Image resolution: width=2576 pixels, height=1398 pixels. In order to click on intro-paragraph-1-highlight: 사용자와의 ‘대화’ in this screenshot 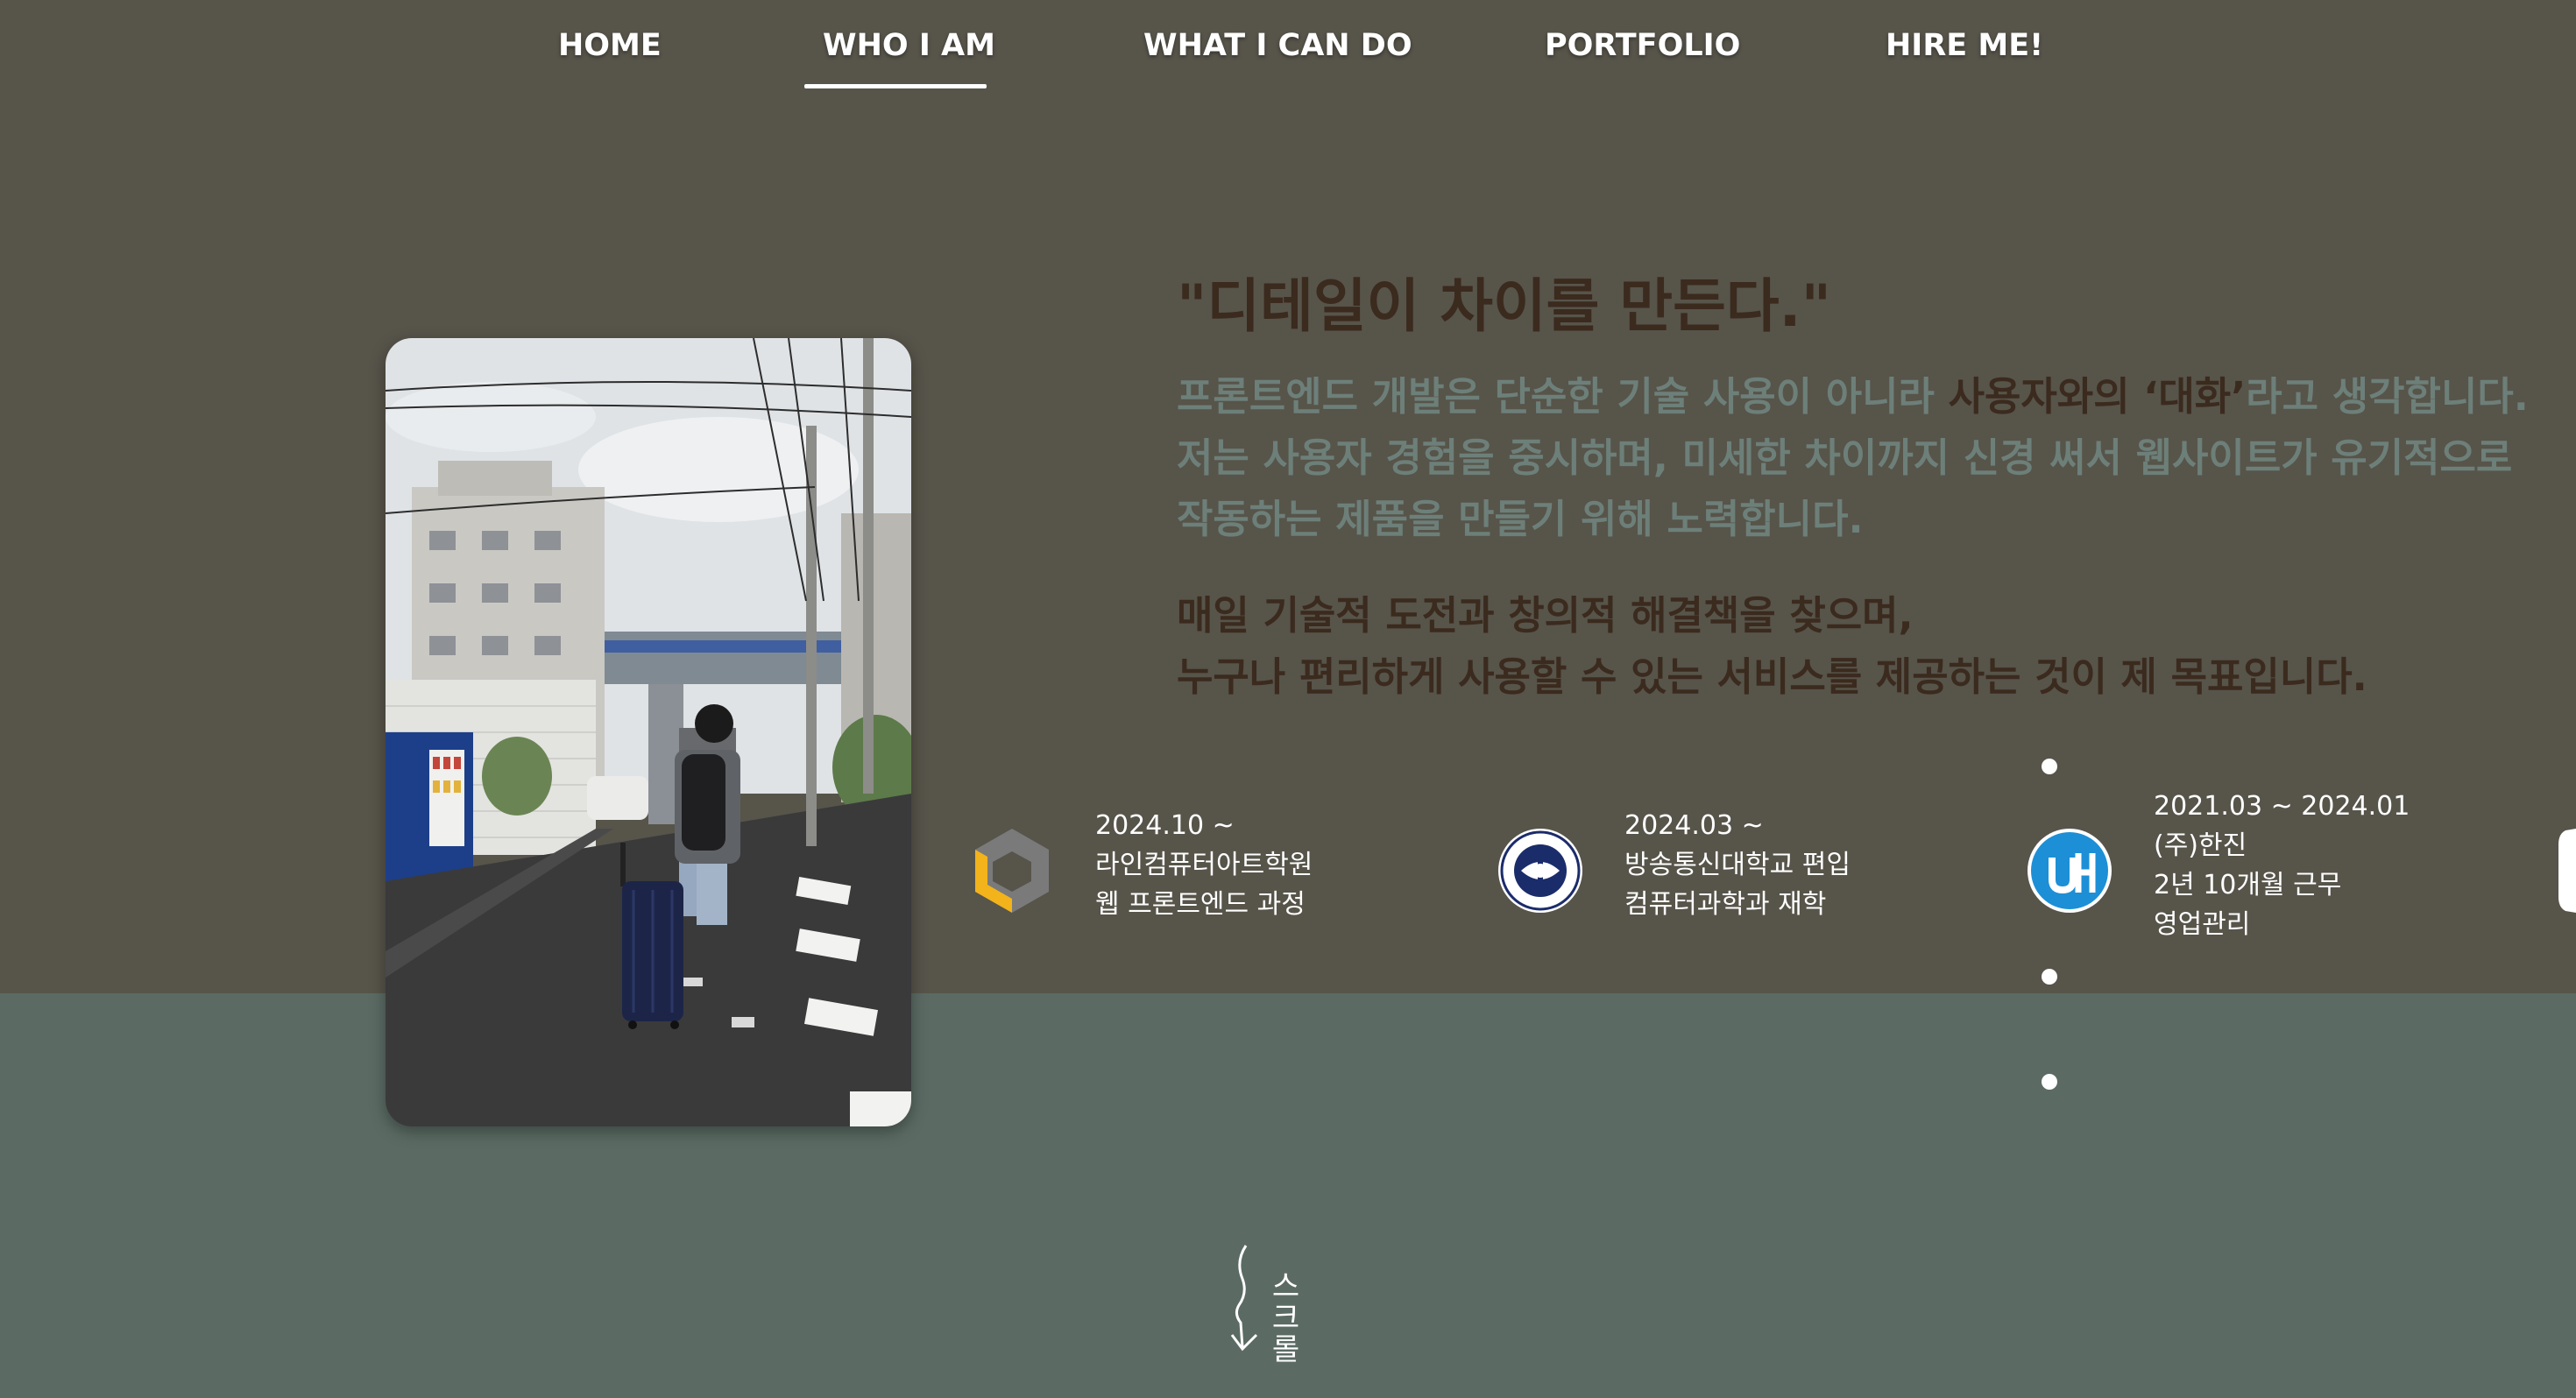, I will do `click(2097, 396)`.